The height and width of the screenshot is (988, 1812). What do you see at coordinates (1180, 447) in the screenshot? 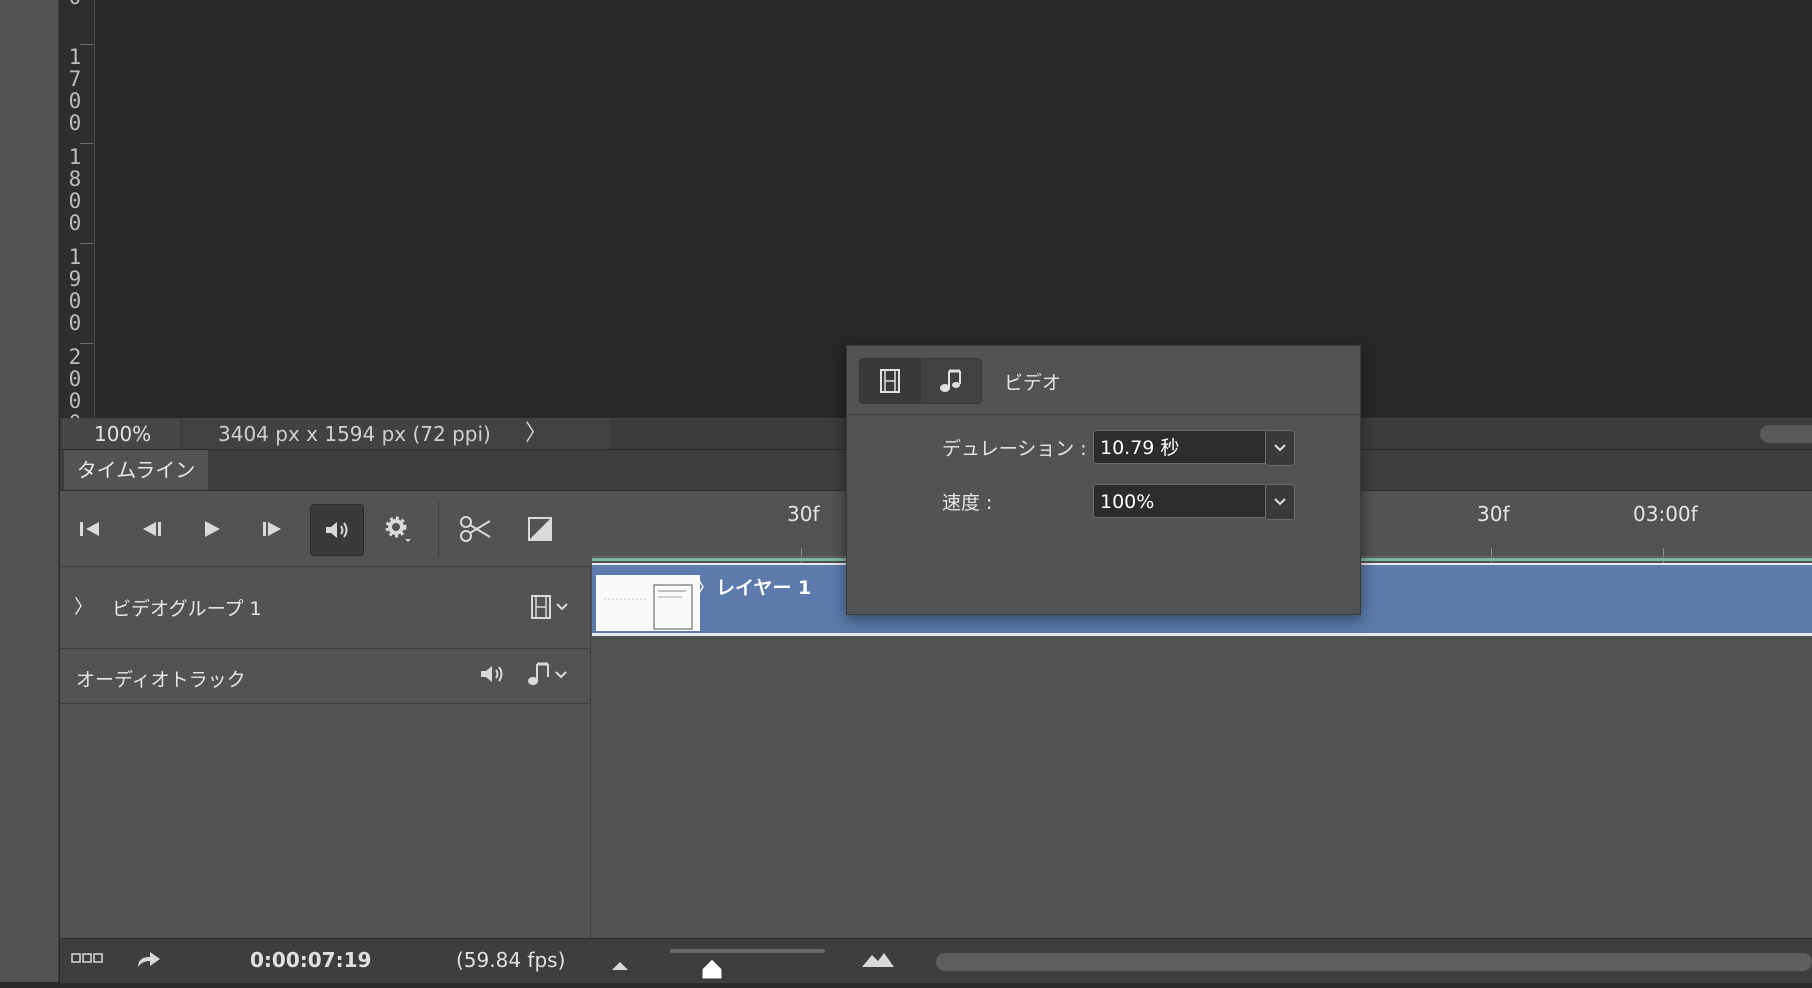
I see `duration-field: 10.79 秒` at bounding box center [1180, 447].